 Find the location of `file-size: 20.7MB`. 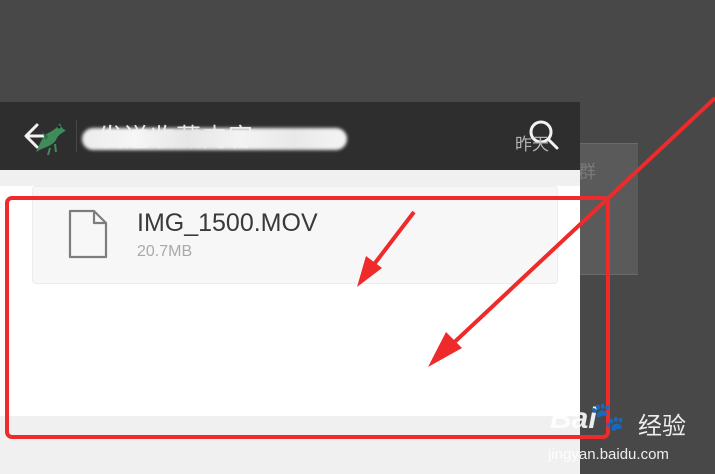

file-size: 20.7MB is located at coordinates (165, 251).